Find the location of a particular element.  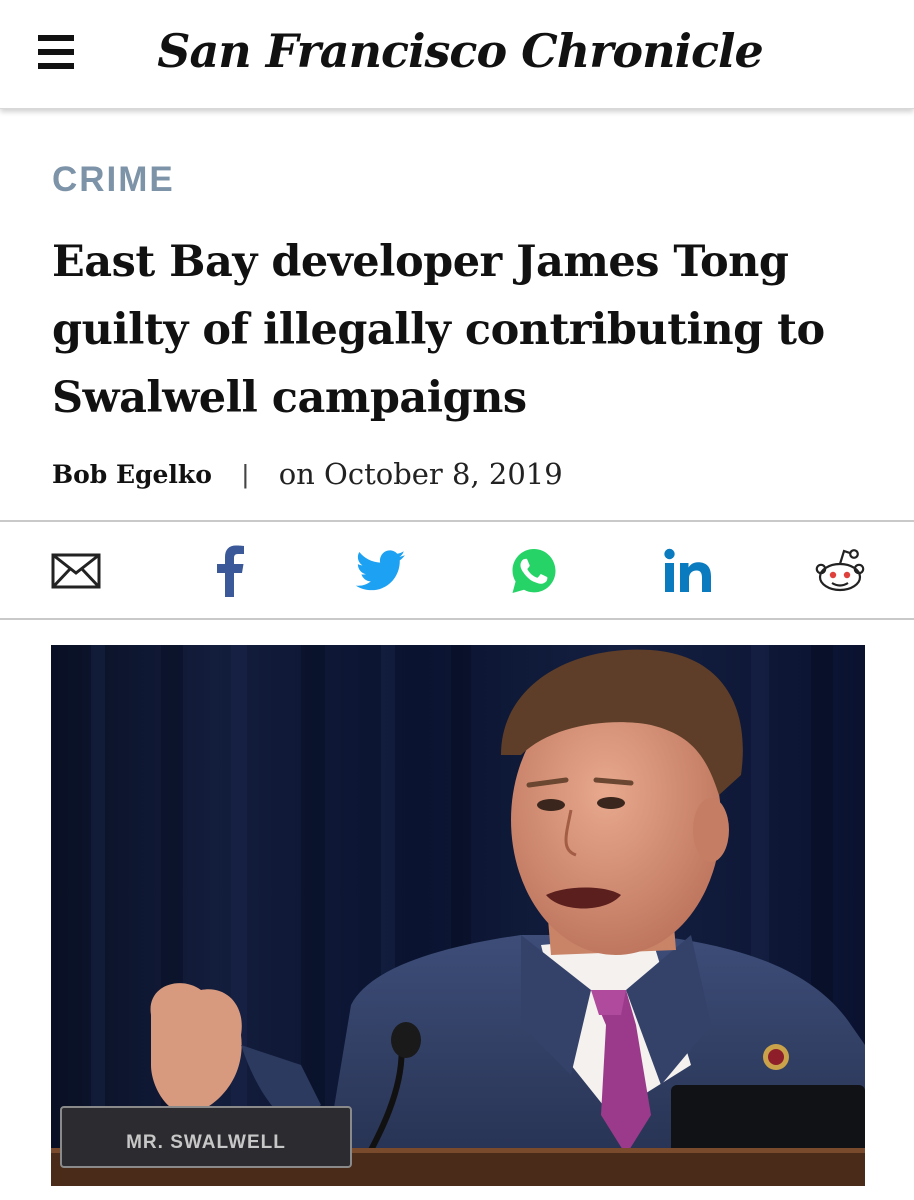

twitter-bird-icon is located at coordinates (381, 571).